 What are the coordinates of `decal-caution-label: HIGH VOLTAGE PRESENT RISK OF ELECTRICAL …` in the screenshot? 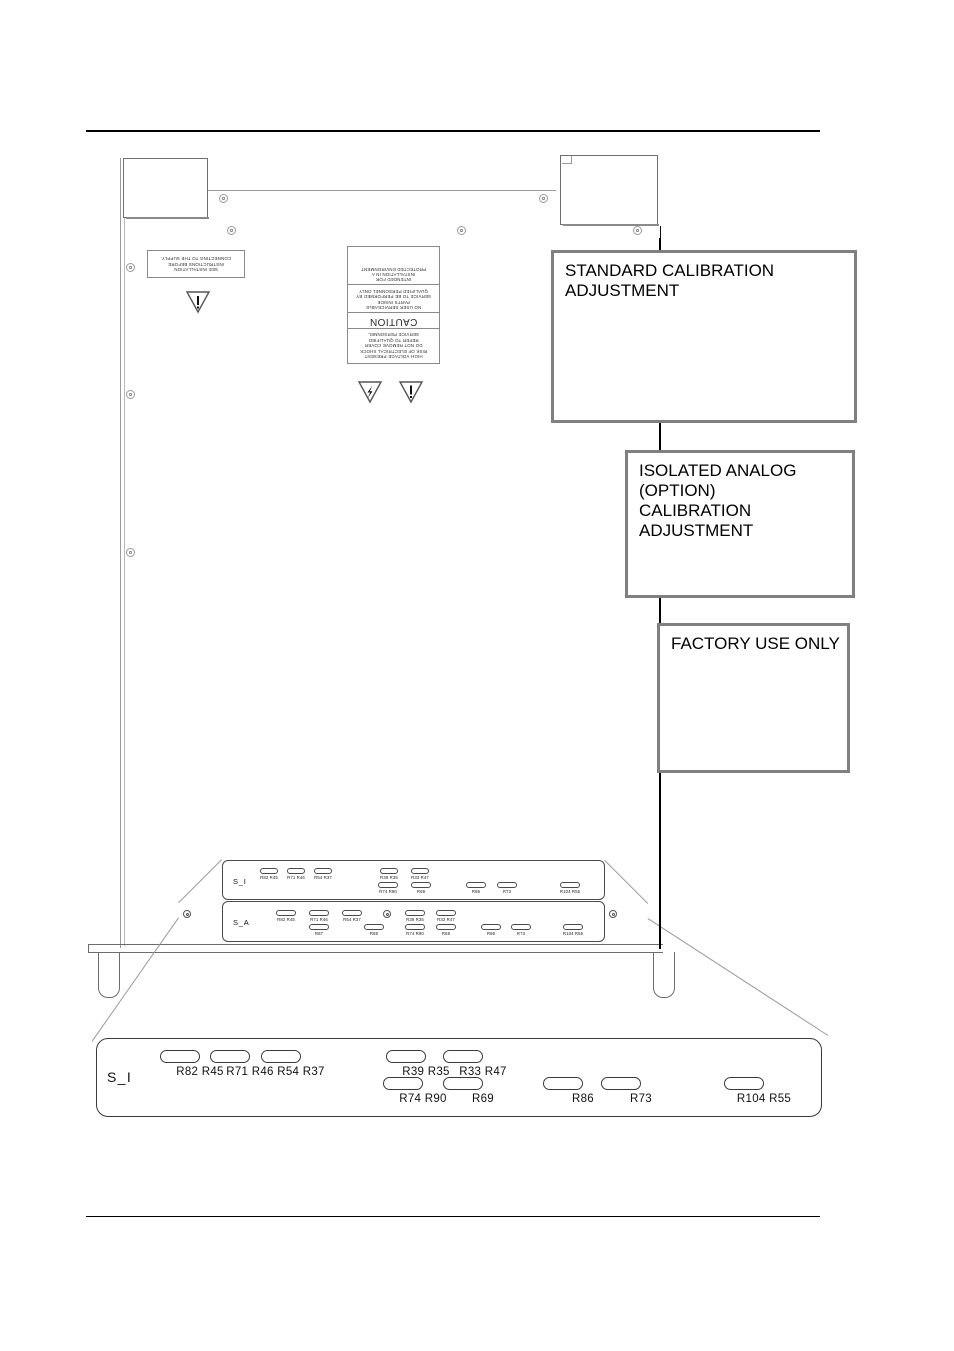 It's located at (393, 305).